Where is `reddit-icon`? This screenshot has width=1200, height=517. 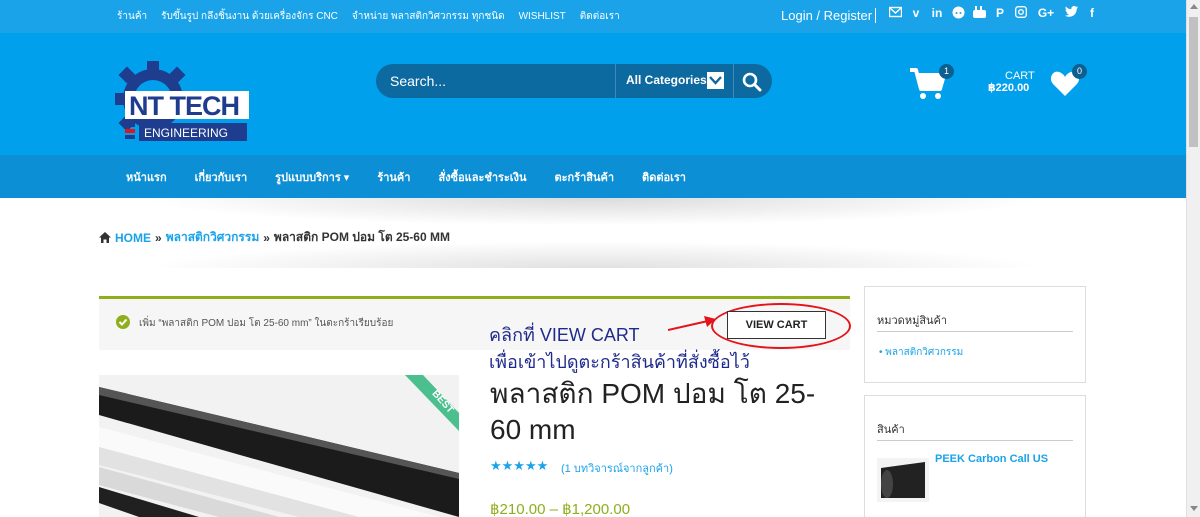 reddit-icon is located at coordinates (958, 13).